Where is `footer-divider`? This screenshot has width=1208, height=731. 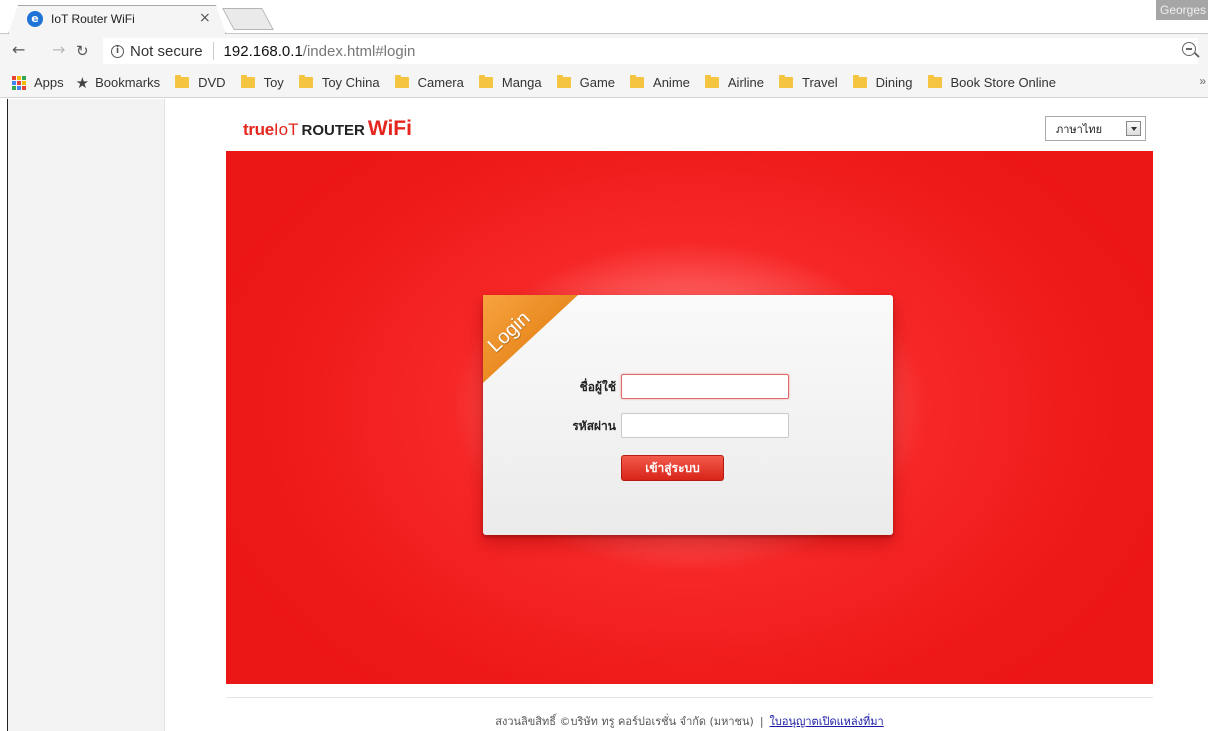 footer-divider is located at coordinates (689, 697).